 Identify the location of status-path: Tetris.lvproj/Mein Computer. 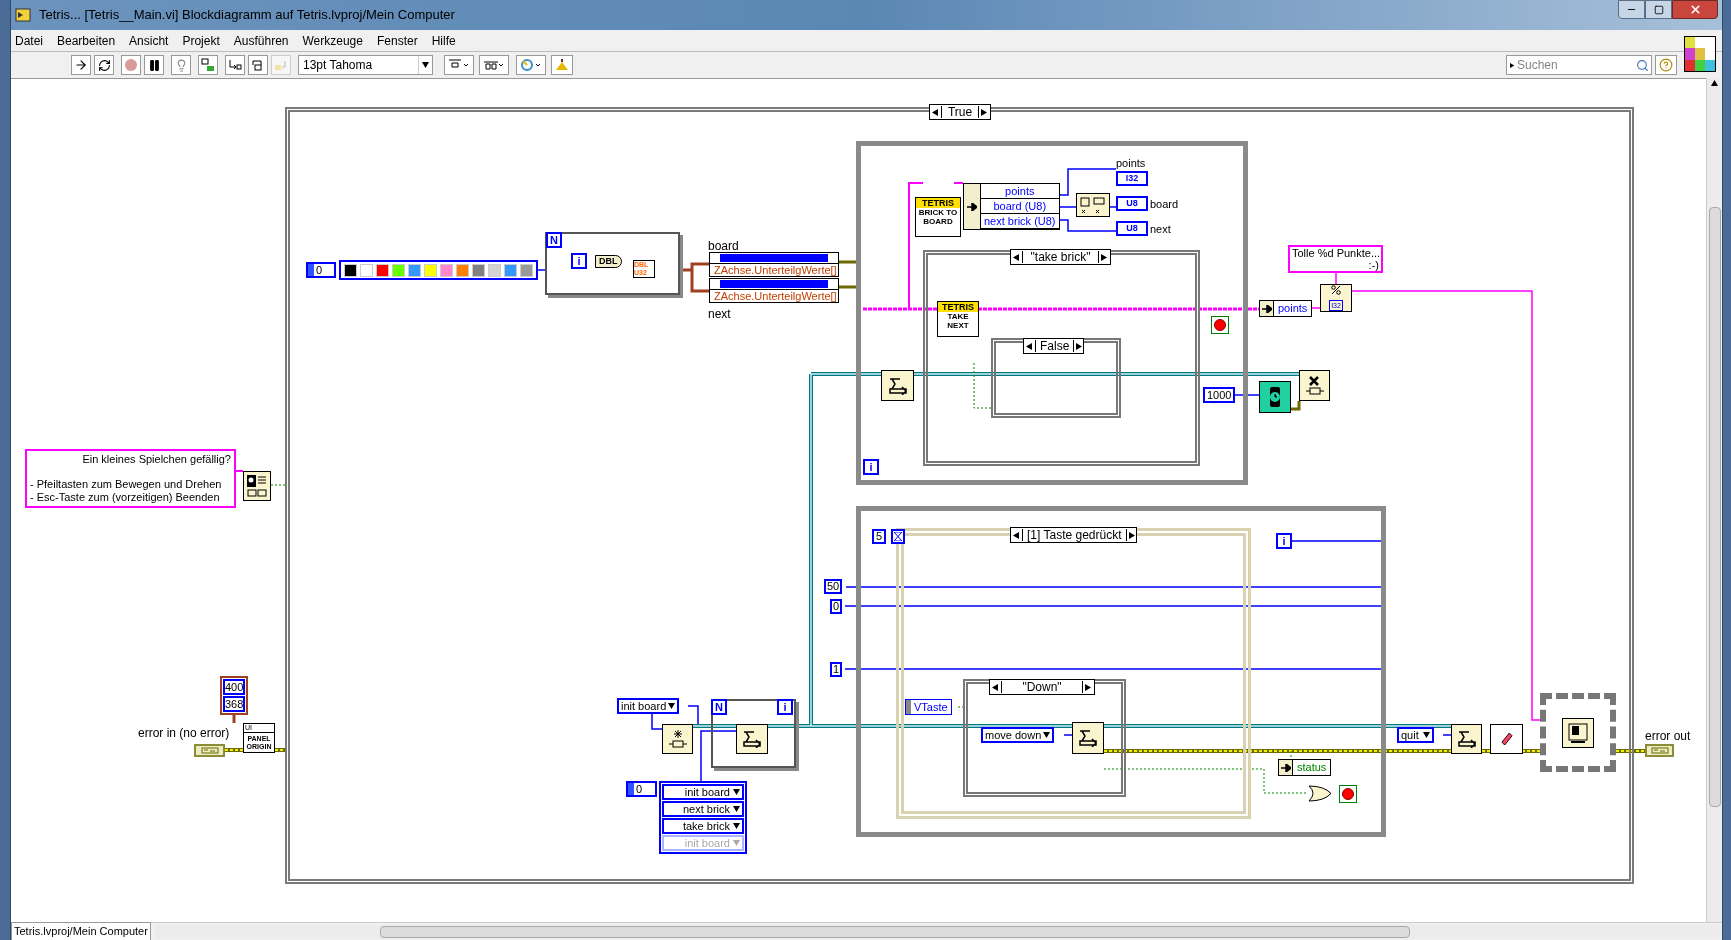
(81, 931).